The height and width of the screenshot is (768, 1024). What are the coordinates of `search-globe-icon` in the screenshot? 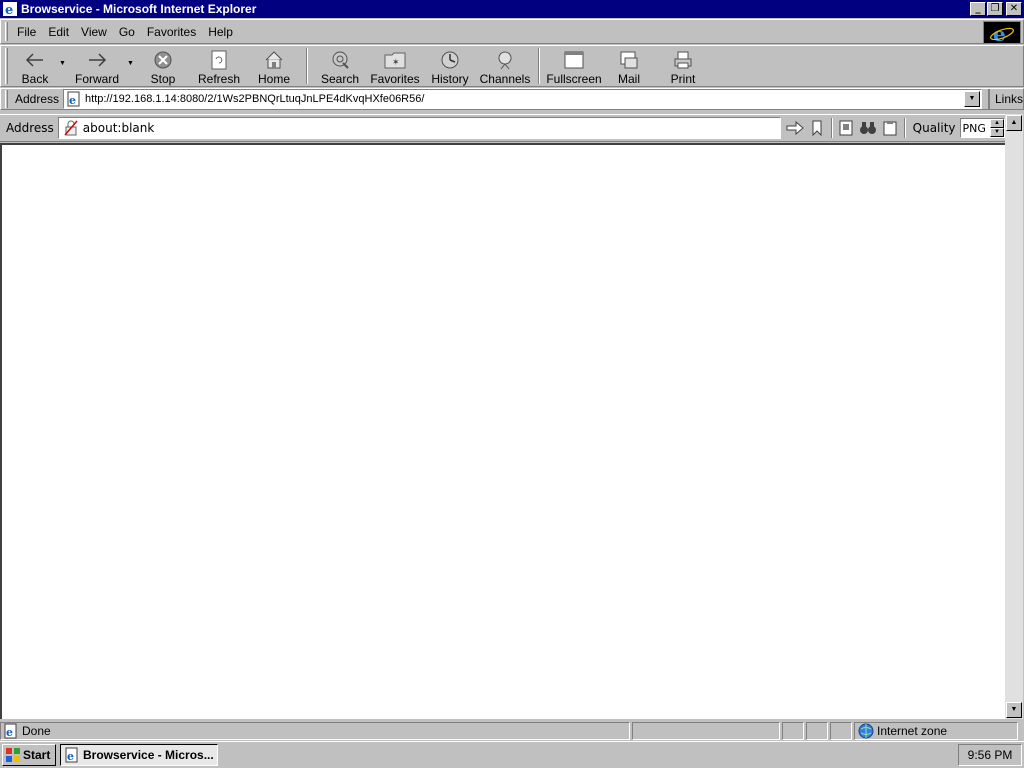 It's located at (340, 59).